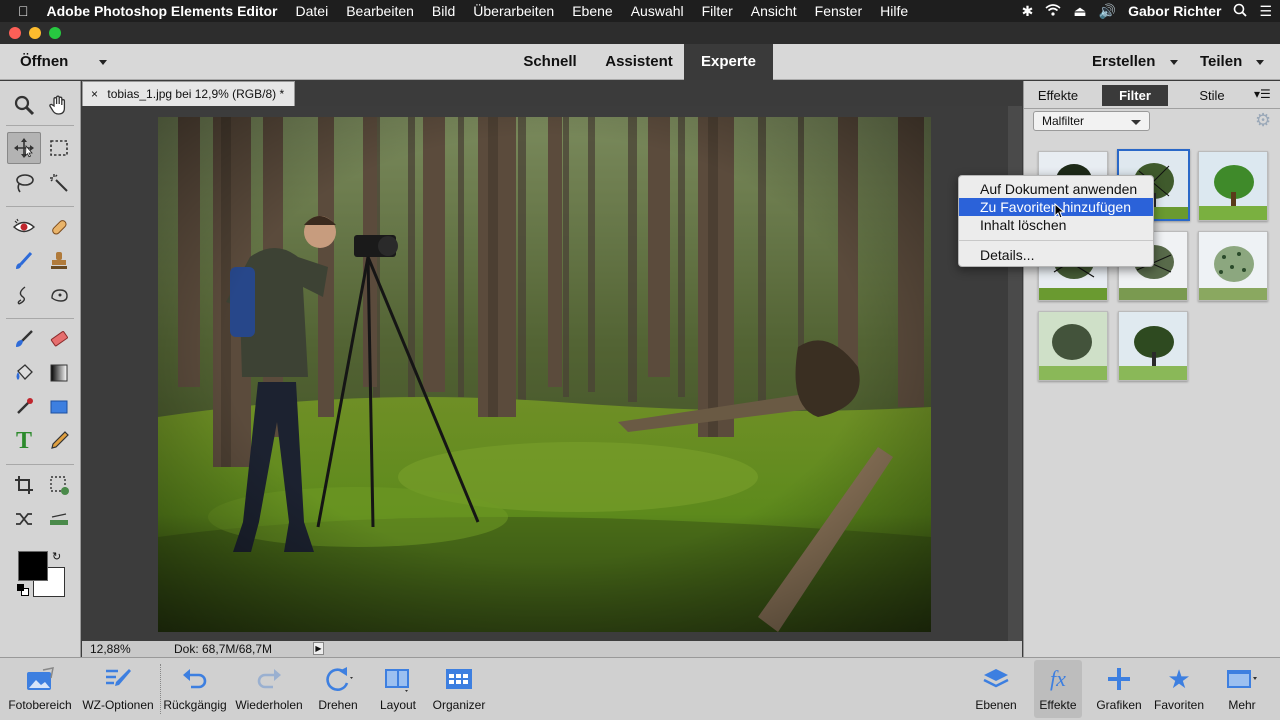 The height and width of the screenshot is (720, 1280). Describe the element at coordinates (312, 11) in the screenshot. I see `menu-datei: Datei` at that location.